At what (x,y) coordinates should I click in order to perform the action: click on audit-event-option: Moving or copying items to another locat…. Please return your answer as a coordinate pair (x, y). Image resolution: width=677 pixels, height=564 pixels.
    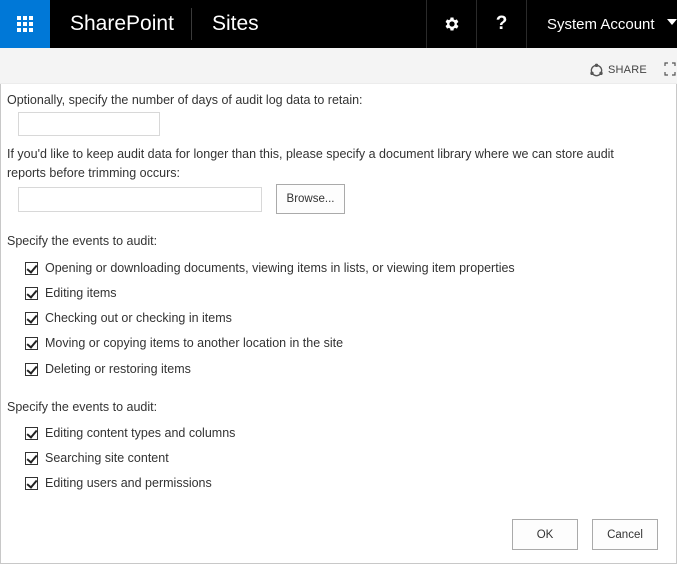
    Looking at the image, I should click on (184, 343).